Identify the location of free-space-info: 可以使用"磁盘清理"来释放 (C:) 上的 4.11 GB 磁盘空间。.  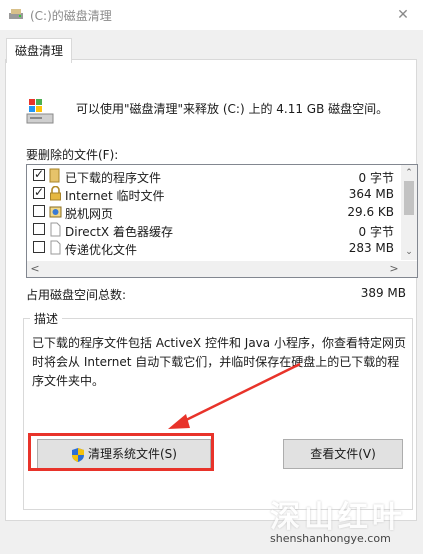
(232, 109).